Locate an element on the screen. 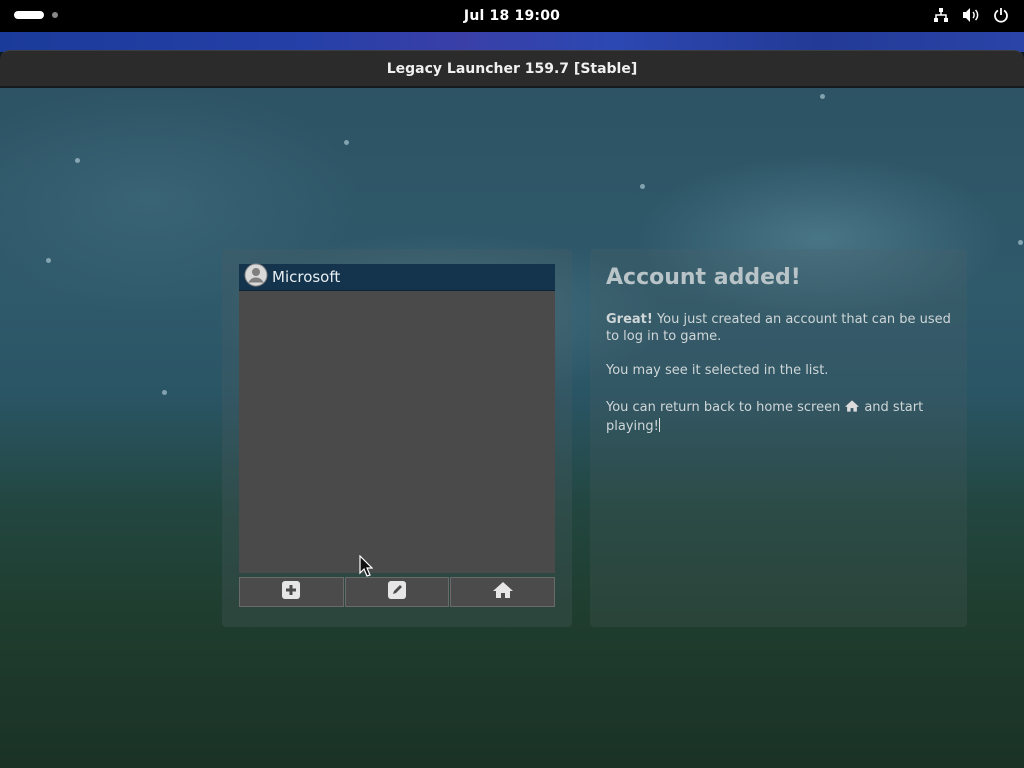 Image resolution: width=1024 pixels, height=768 pixels. text-caret is located at coordinates (659, 425).